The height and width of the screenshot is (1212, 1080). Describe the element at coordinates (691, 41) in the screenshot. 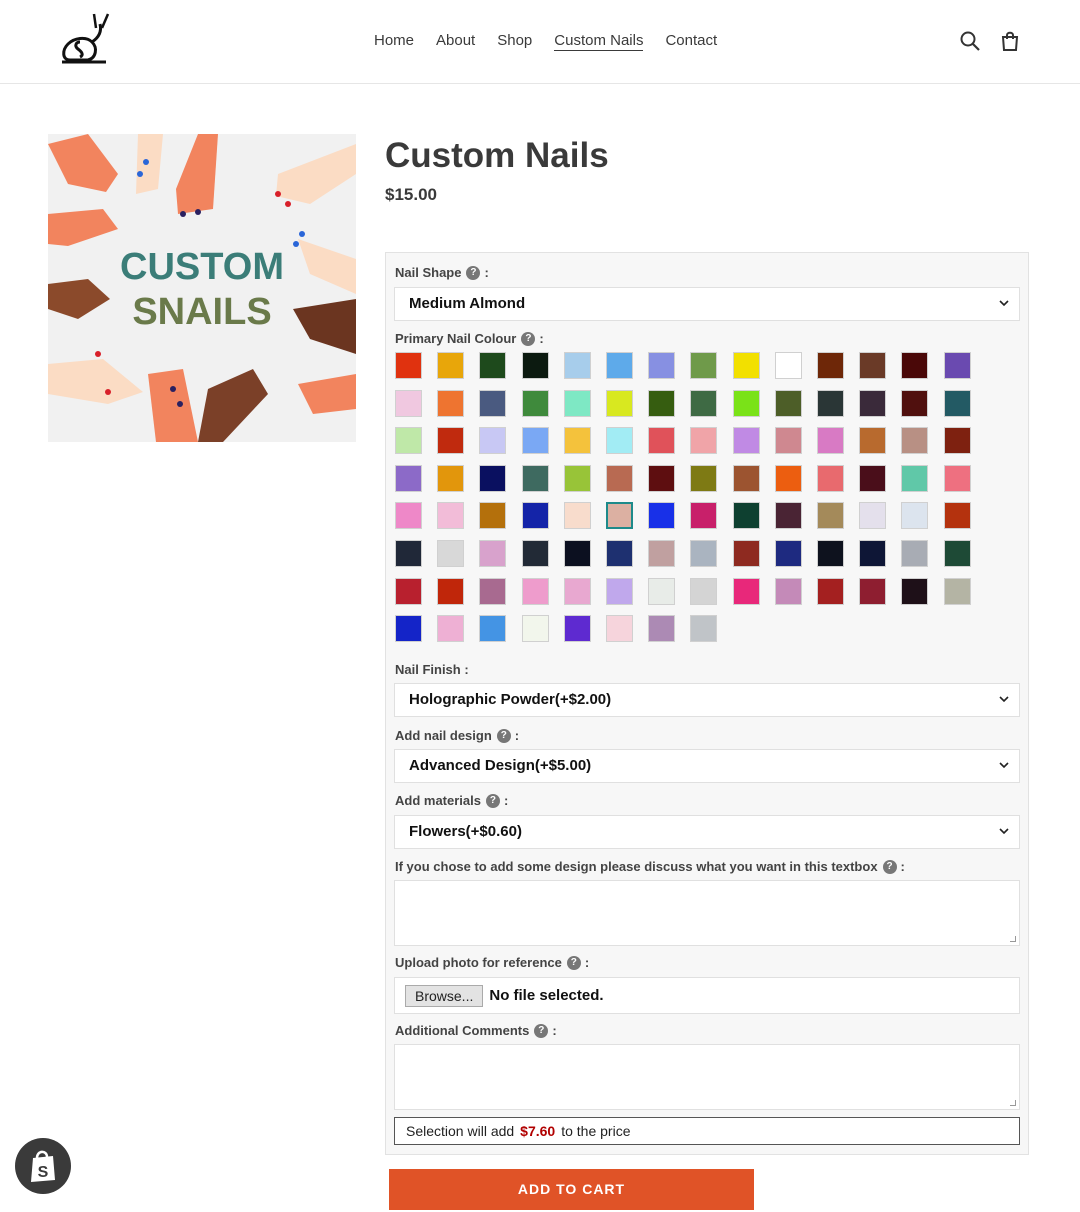

I see `nav-contact: Contact` at that location.